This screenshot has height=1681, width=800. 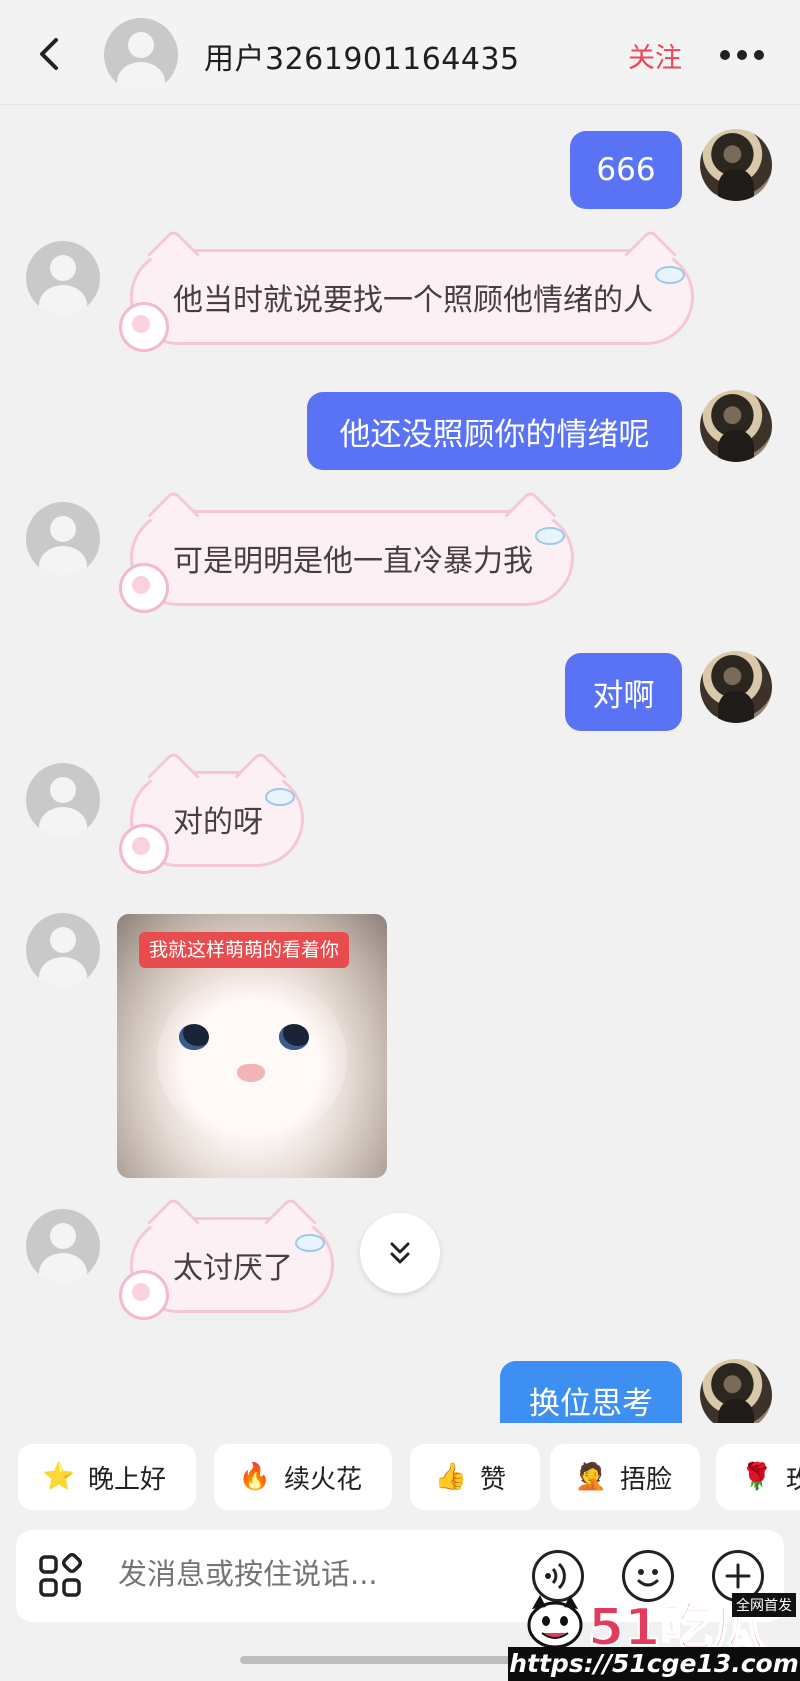 What do you see at coordinates (475, 1477) in the screenshot?
I see `quick-reply-chip: 👍 赞` at bounding box center [475, 1477].